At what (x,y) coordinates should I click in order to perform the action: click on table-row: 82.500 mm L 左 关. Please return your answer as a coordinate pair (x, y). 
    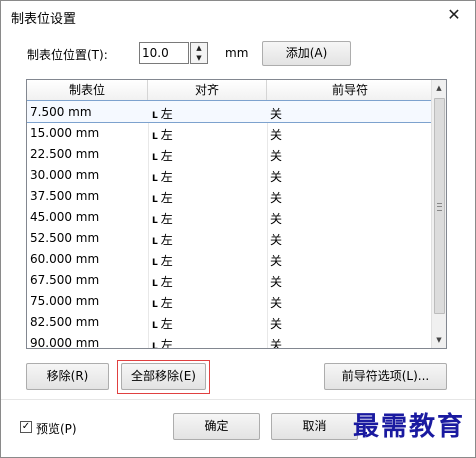
    Looking at the image, I should click on (230, 321).